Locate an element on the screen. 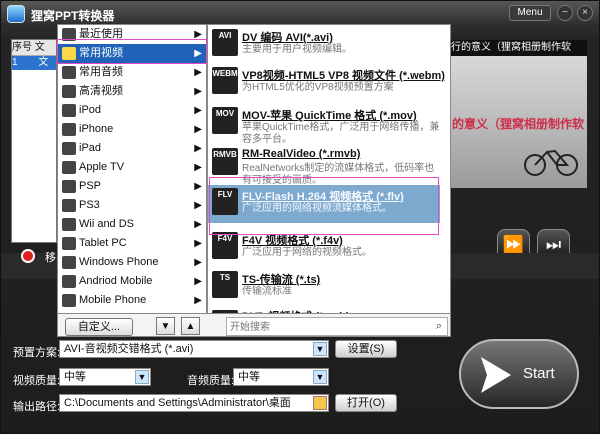 This screenshot has height=434, width=600. remove-label: 移 is located at coordinates (50, 258).